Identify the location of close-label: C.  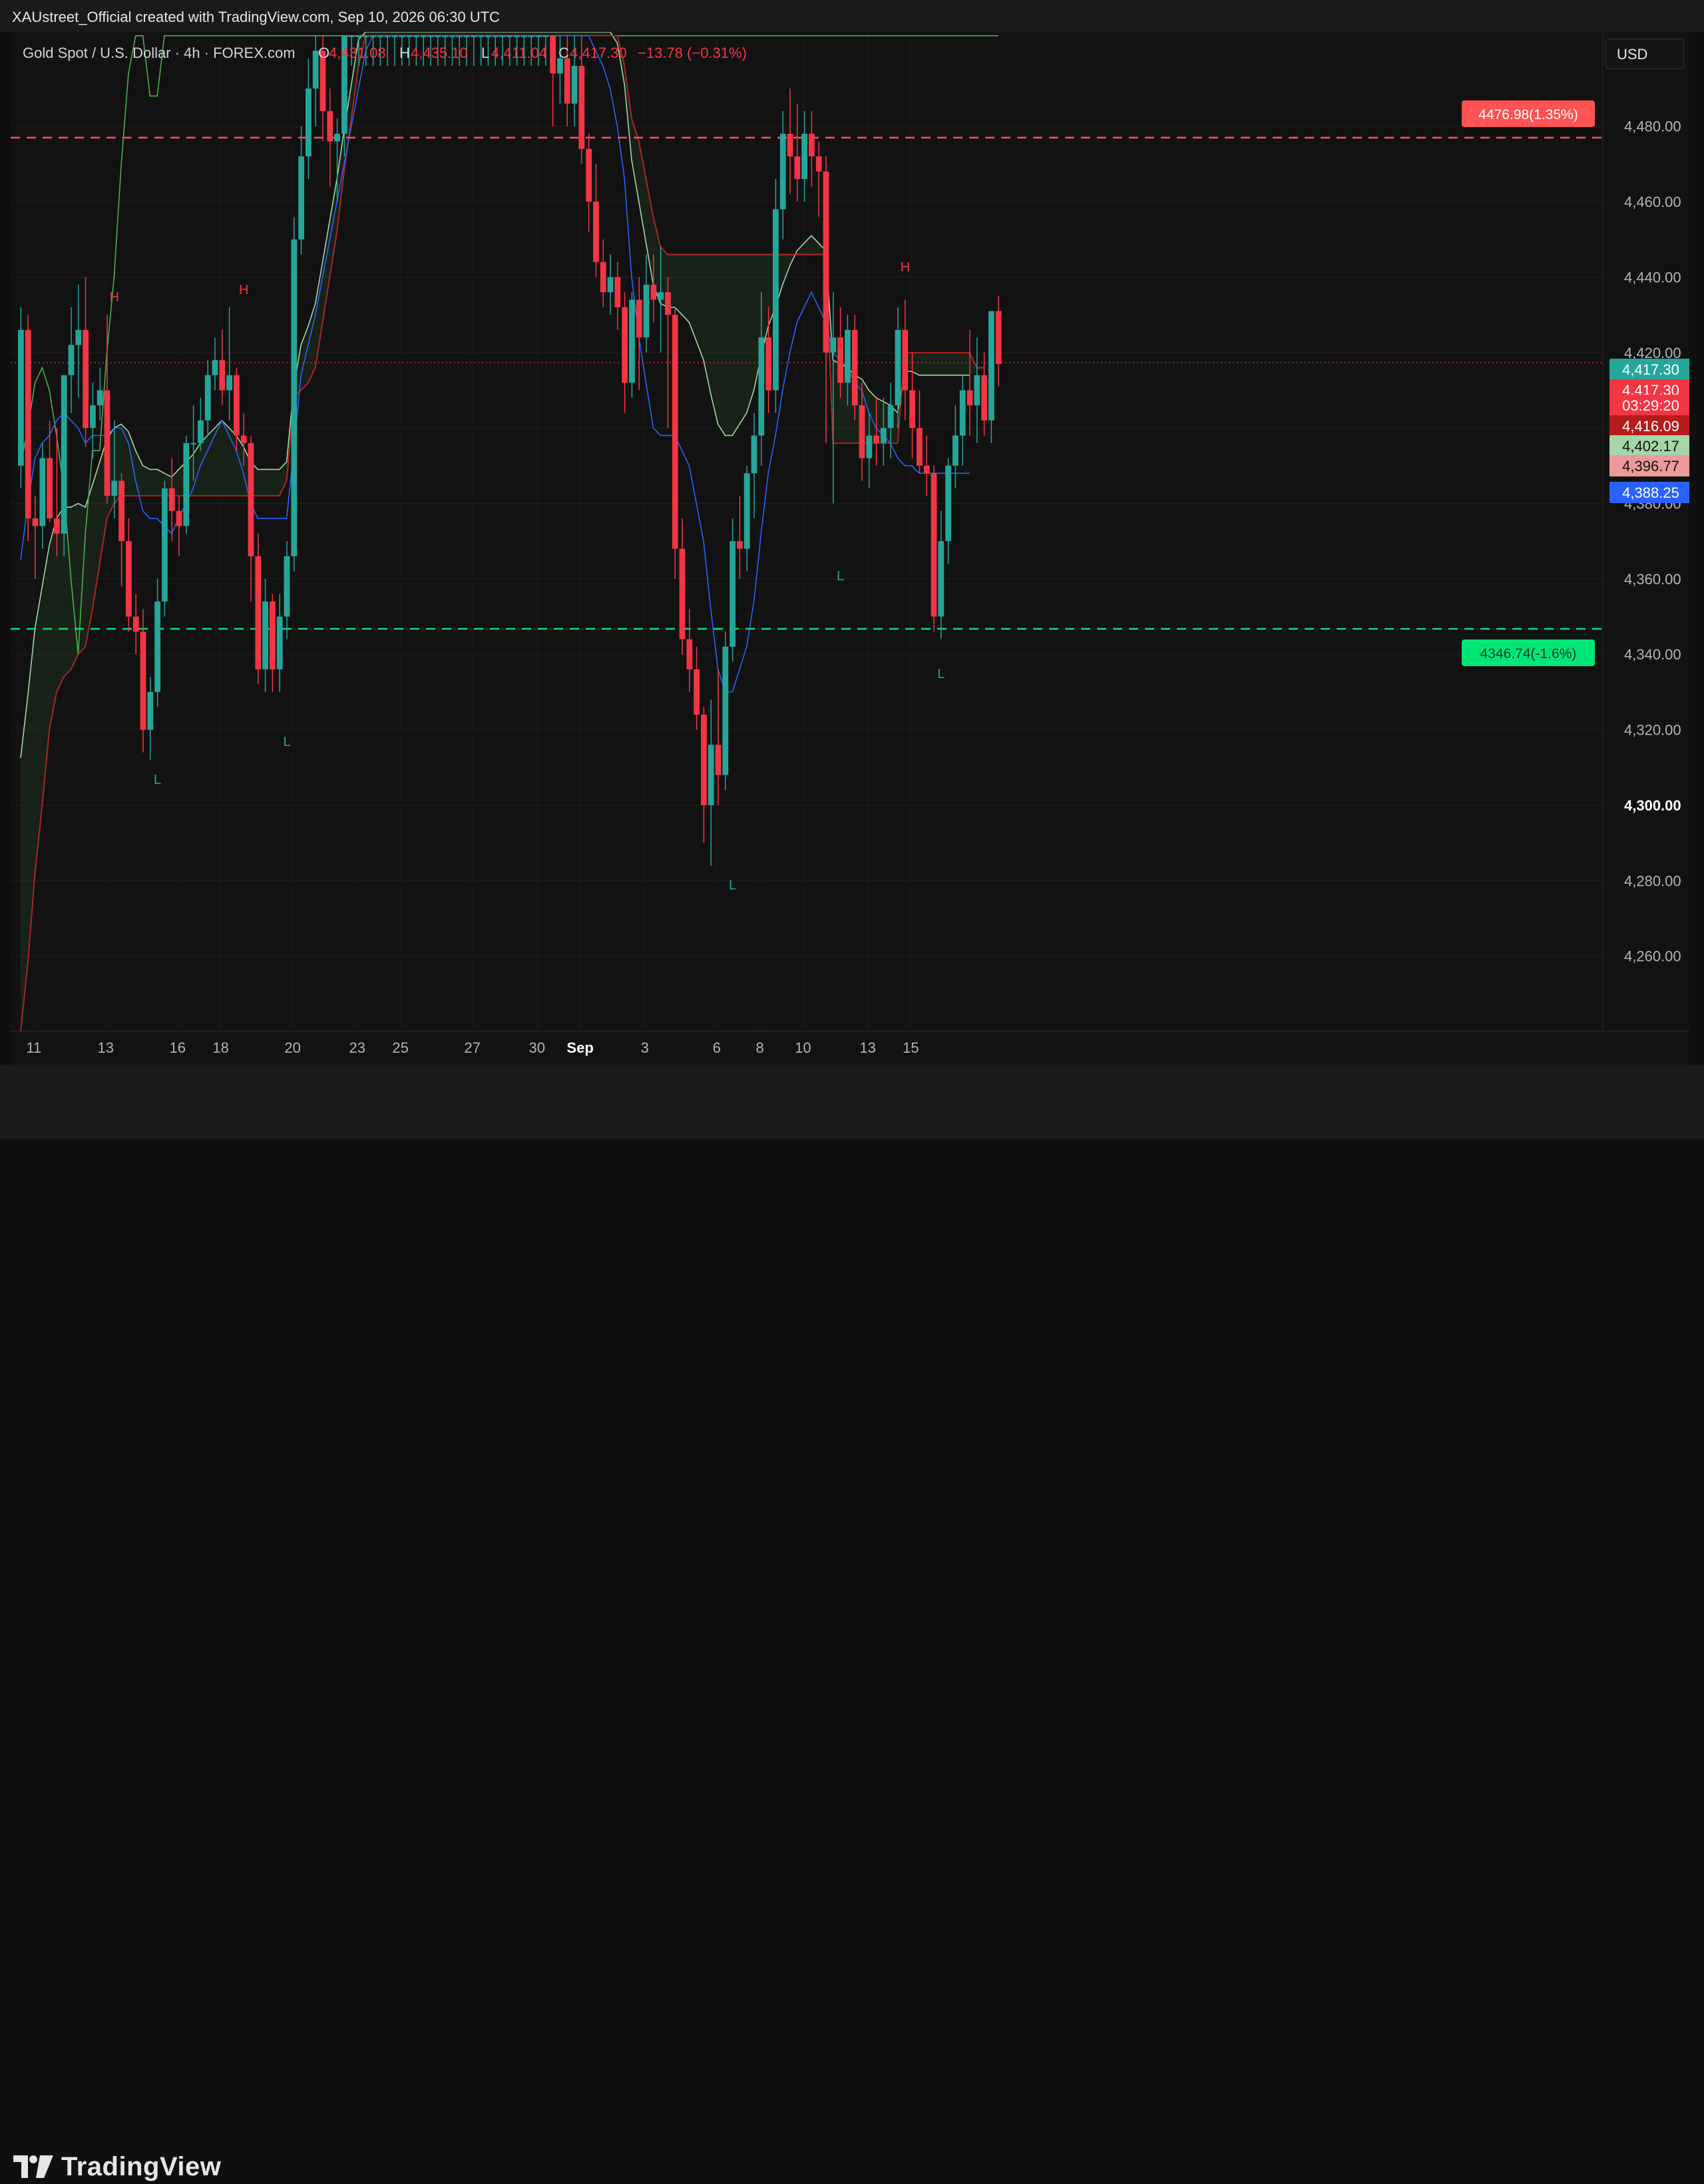
(563, 53).